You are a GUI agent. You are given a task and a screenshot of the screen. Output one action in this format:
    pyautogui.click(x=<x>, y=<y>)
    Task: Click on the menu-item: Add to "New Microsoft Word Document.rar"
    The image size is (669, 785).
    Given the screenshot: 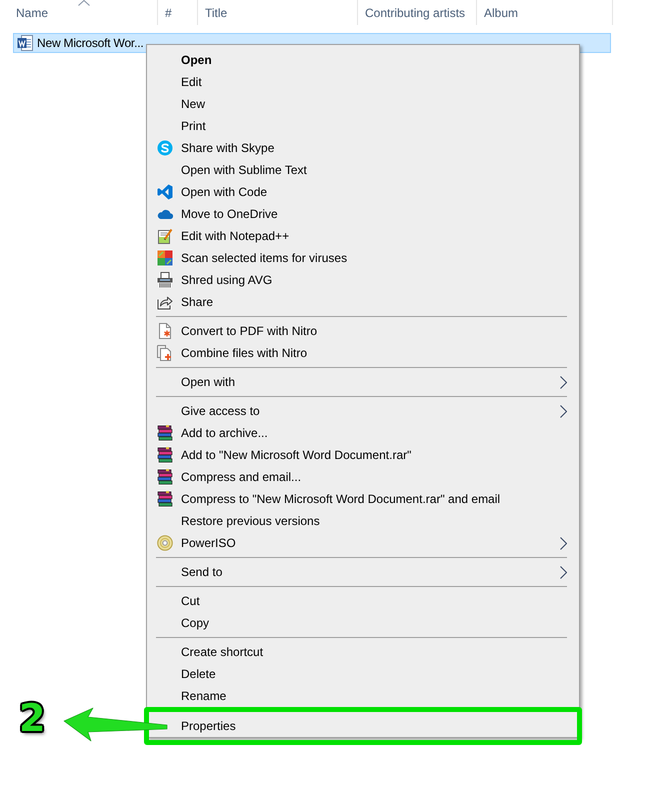 What is the action you would take?
    pyautogui.click(x=363, y=455)
    